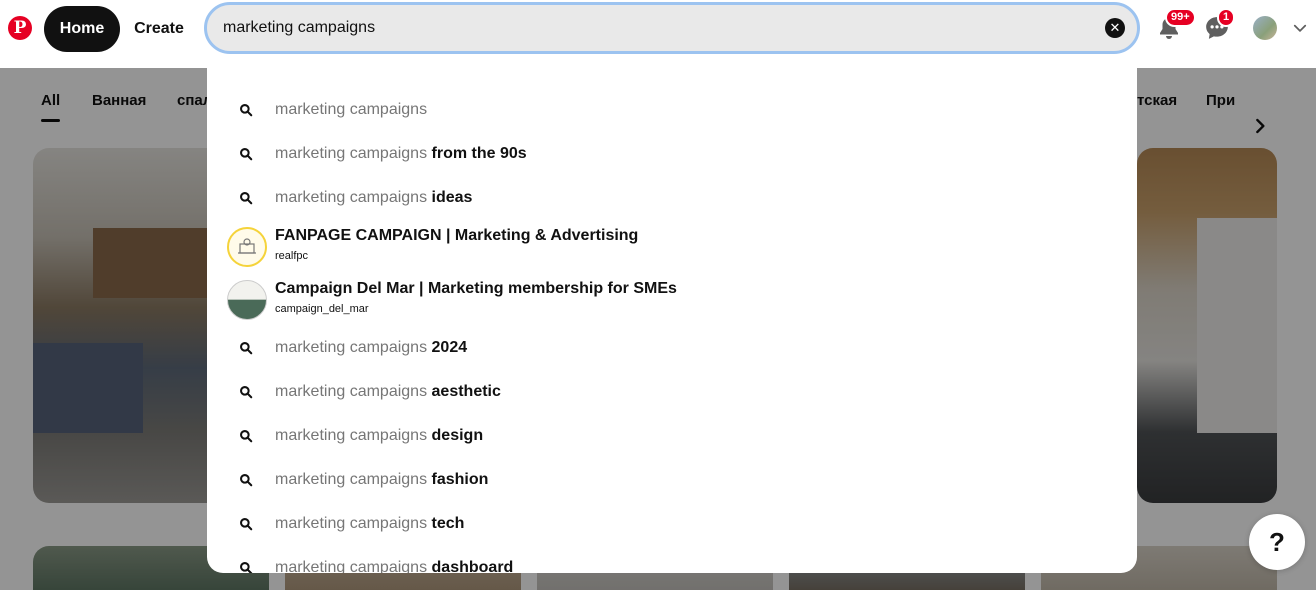  I want to click on suggestion-item: marketing campaigns from the 90s, so click(672, 154).